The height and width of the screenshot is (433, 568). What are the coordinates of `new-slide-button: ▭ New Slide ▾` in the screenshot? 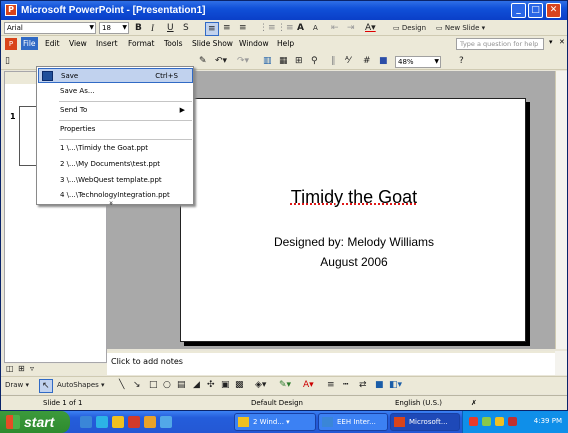 It's located at (460, 28).